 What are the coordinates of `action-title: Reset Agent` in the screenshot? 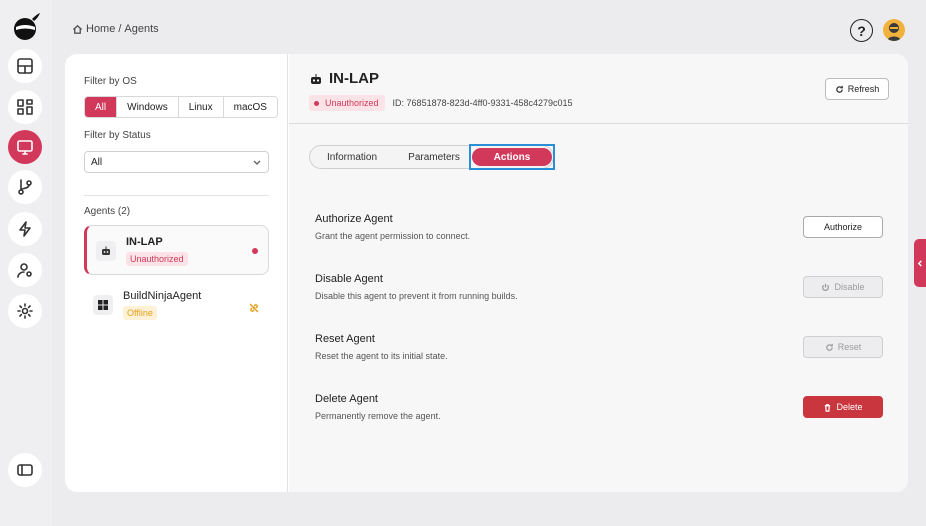 It's located at (345, 339).